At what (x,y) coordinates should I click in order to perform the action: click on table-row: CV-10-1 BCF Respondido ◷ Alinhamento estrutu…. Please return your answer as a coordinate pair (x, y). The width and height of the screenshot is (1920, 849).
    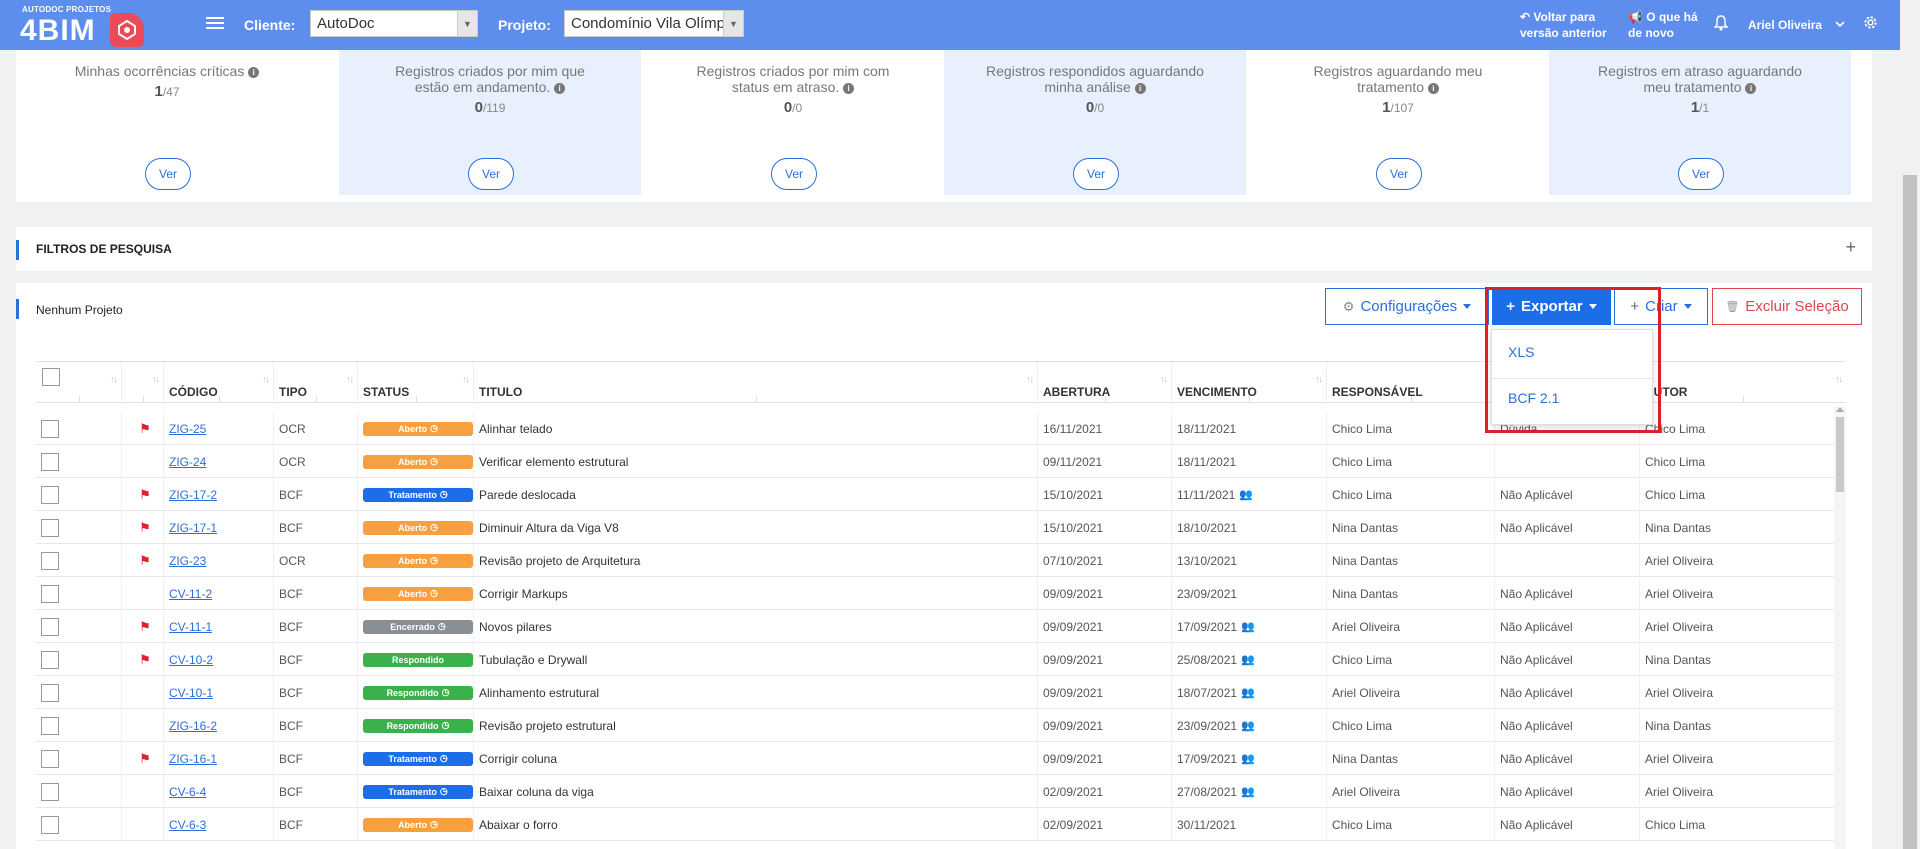
    Looking at the image, I should click on (941, 692).